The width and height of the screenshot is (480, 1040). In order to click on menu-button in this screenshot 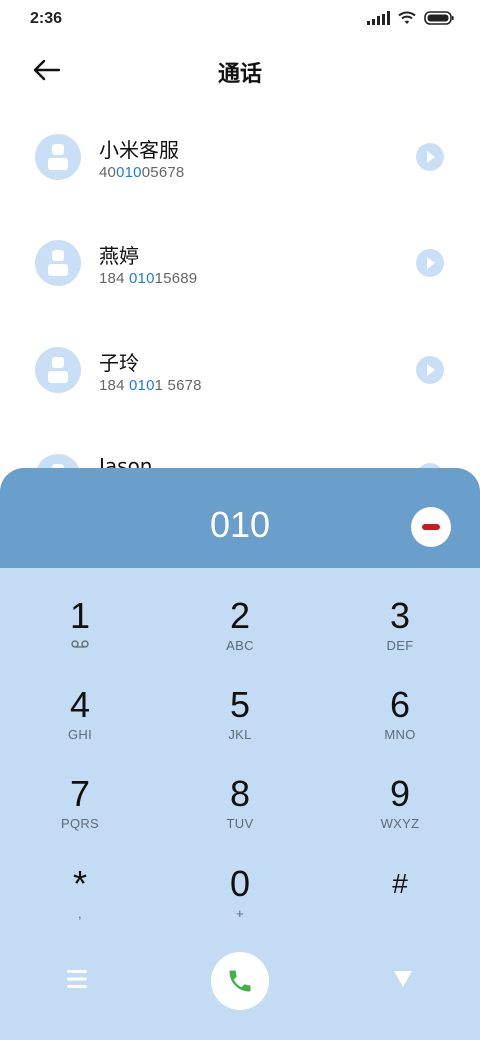, I will do `click(77, 979)`.